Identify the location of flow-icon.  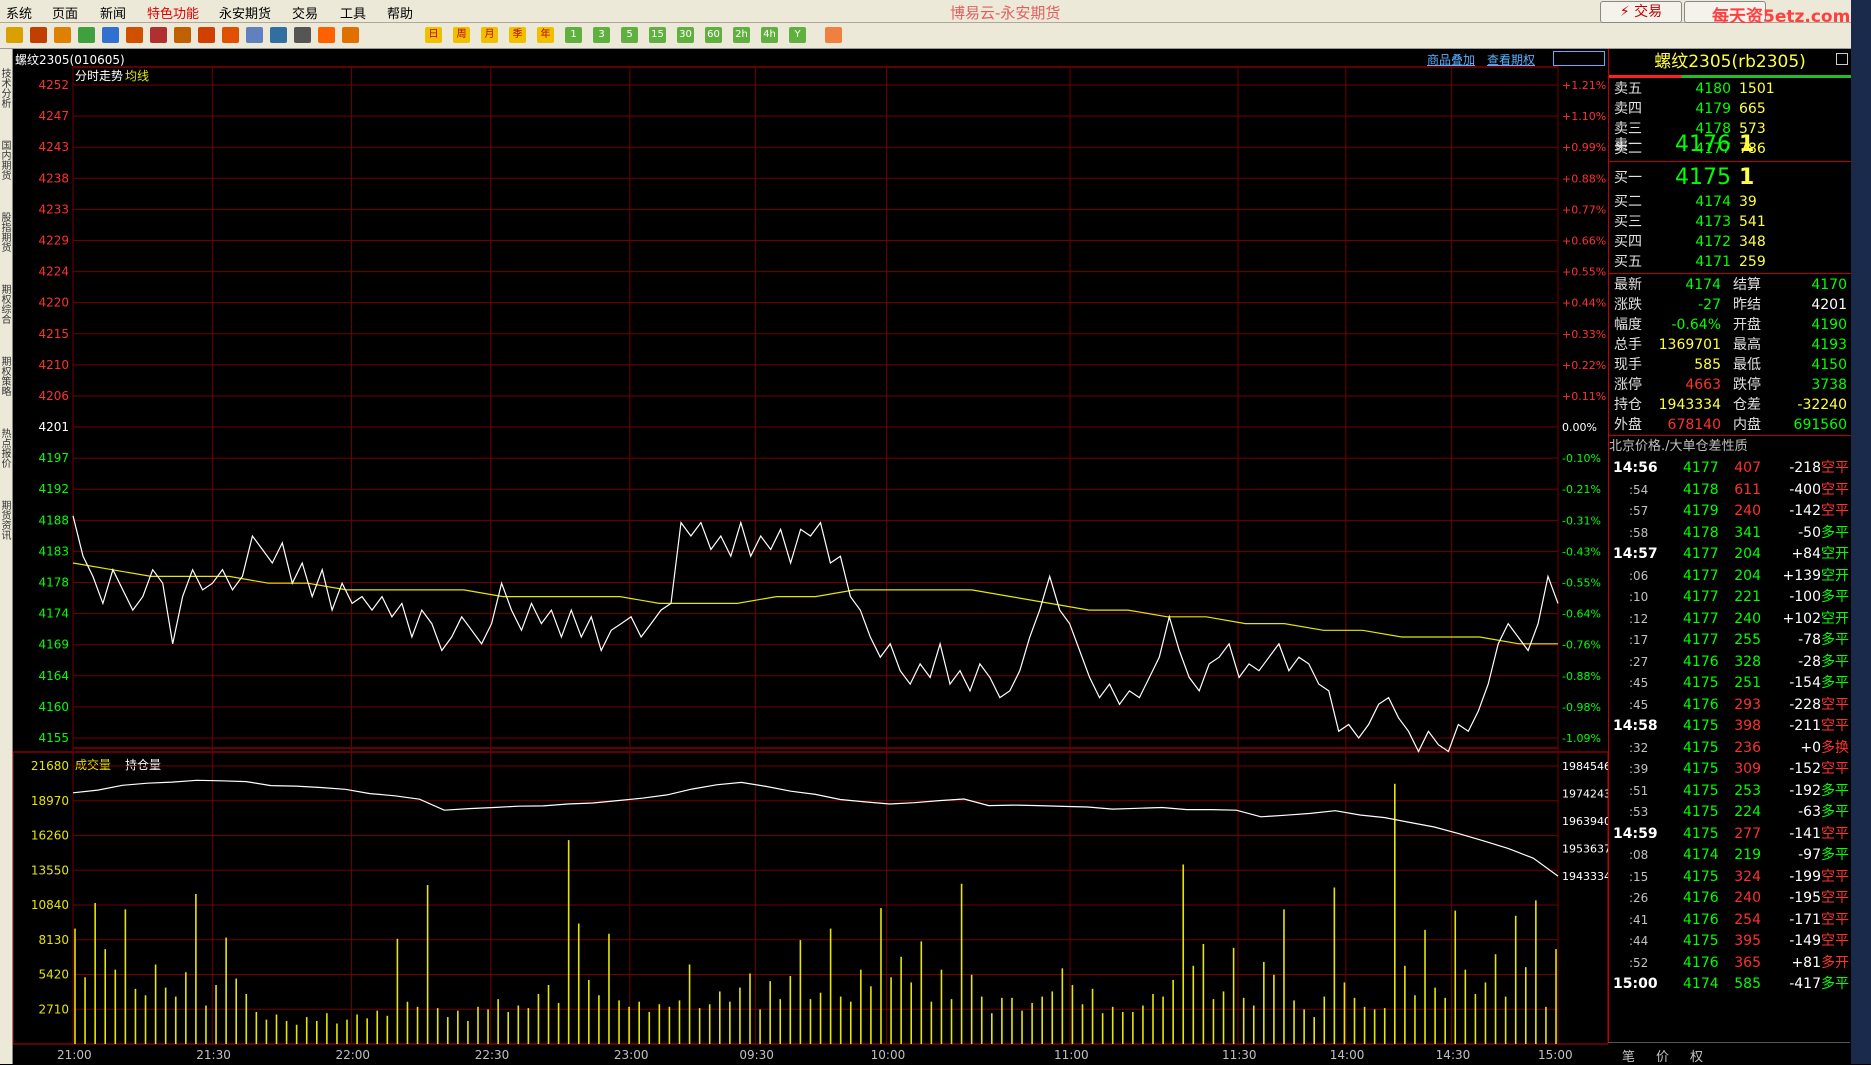
(278, 35).